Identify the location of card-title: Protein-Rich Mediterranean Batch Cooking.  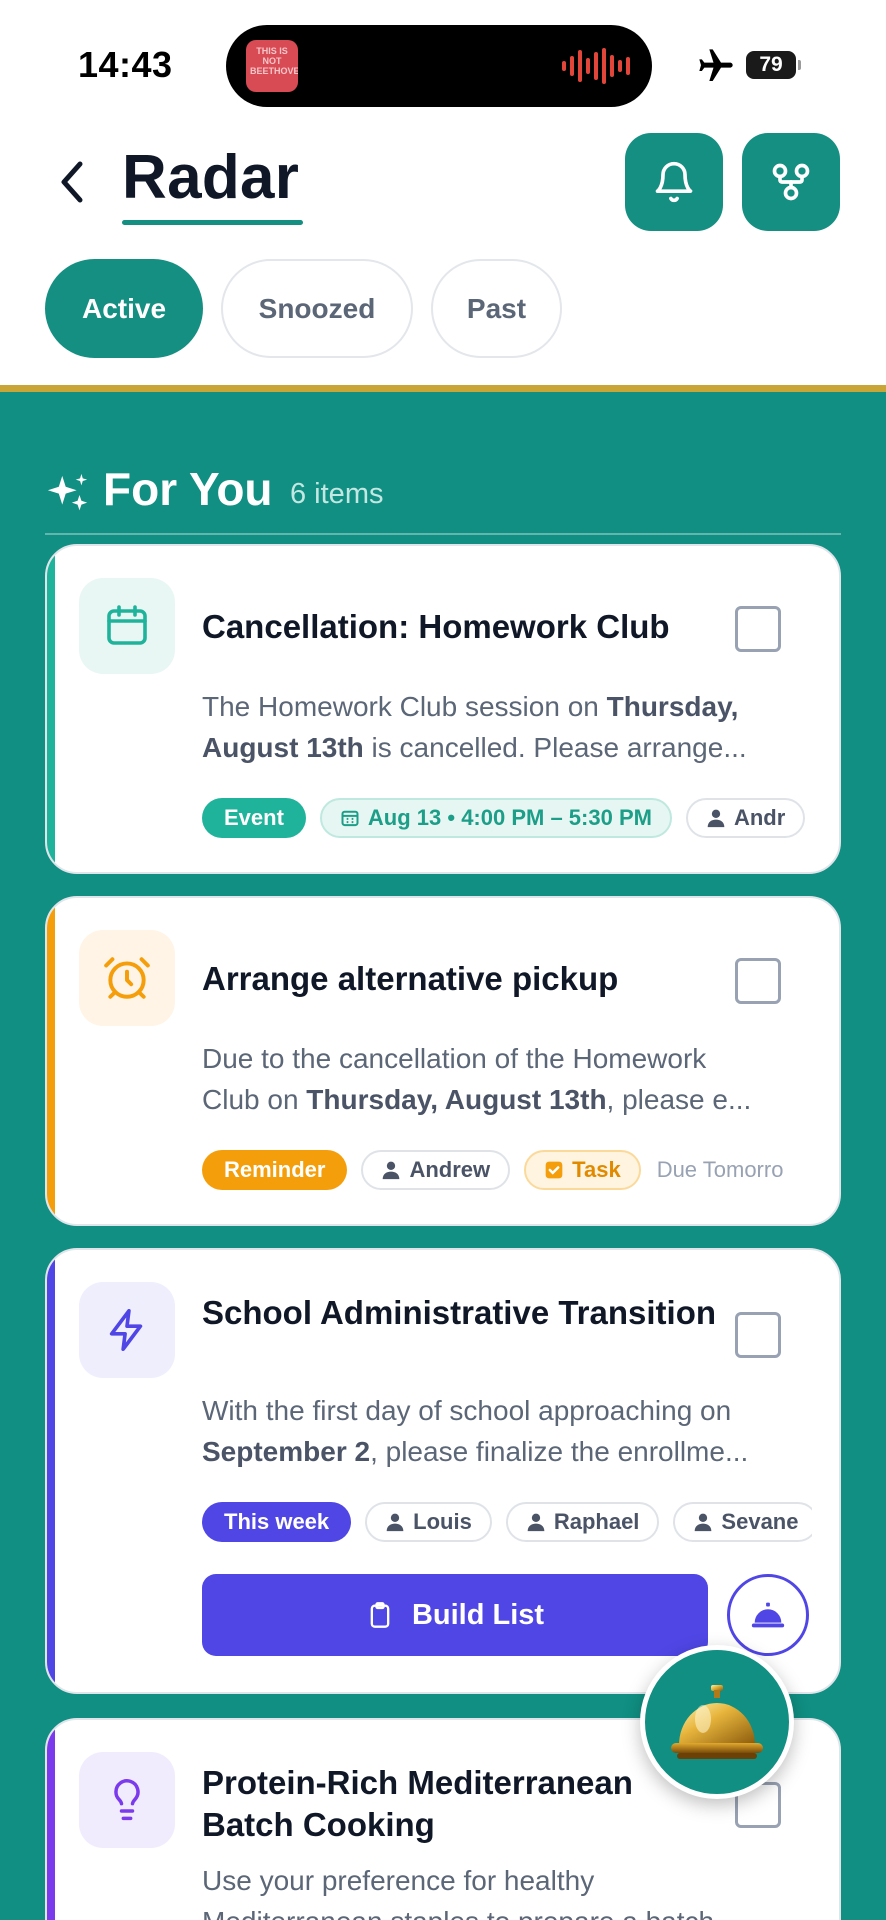
(417, 1803).